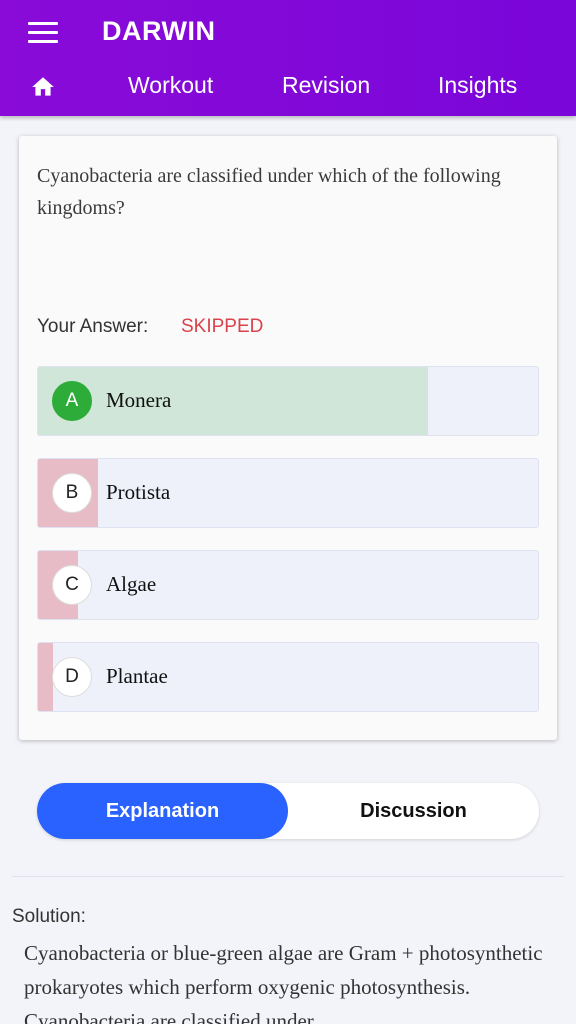  What do you see at coordinates (288, 677) in the screenshot?
I see `option-d: D Plantae` at bounding box center [288, 677].